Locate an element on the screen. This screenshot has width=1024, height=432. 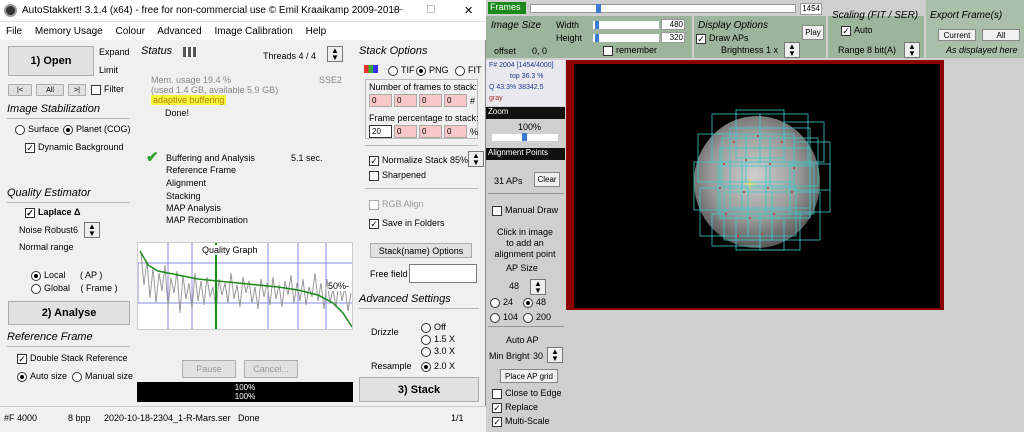
local-ap-radio: Local ( AP ) is located at coordinates (66, 275).